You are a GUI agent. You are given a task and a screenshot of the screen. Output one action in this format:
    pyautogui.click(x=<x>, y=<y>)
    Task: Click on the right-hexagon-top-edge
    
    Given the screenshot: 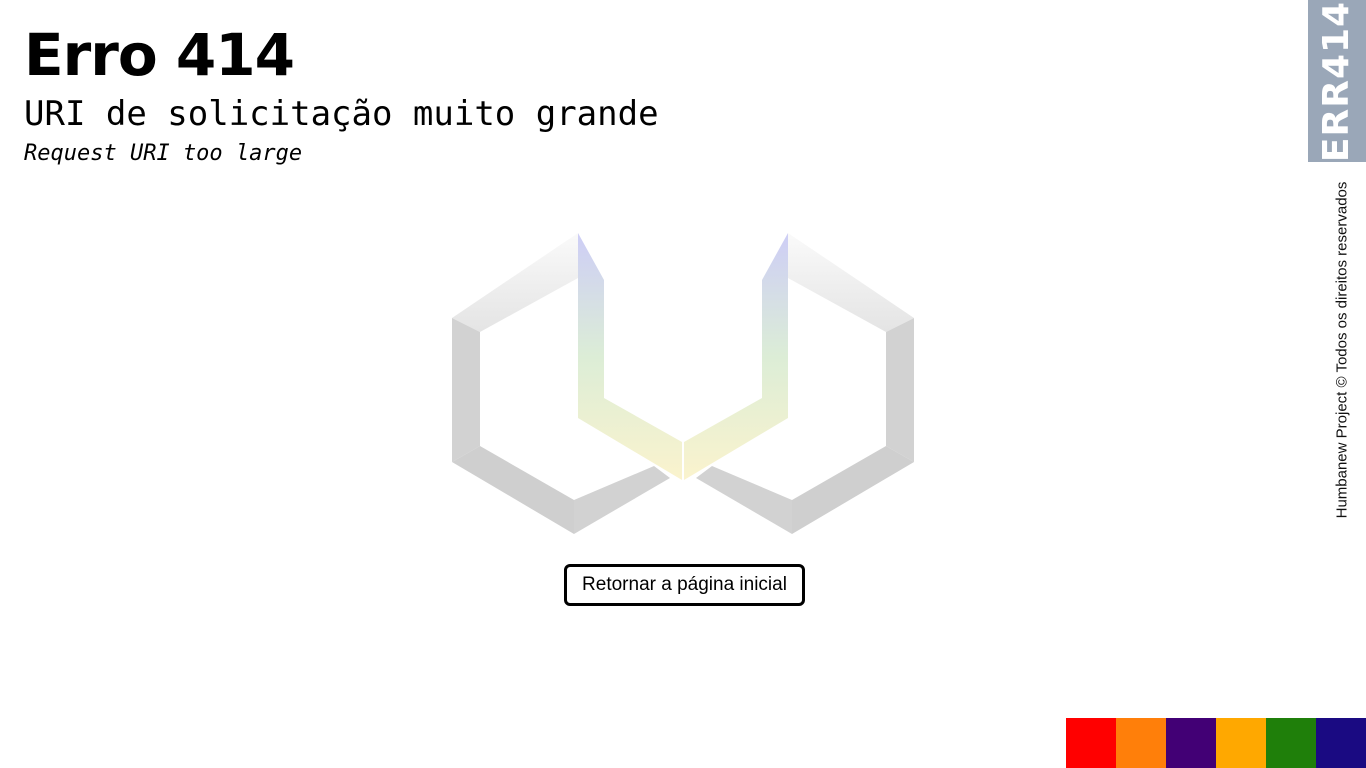 What is the action you would take?
    pyautogui.click(x=851, y=282)
    